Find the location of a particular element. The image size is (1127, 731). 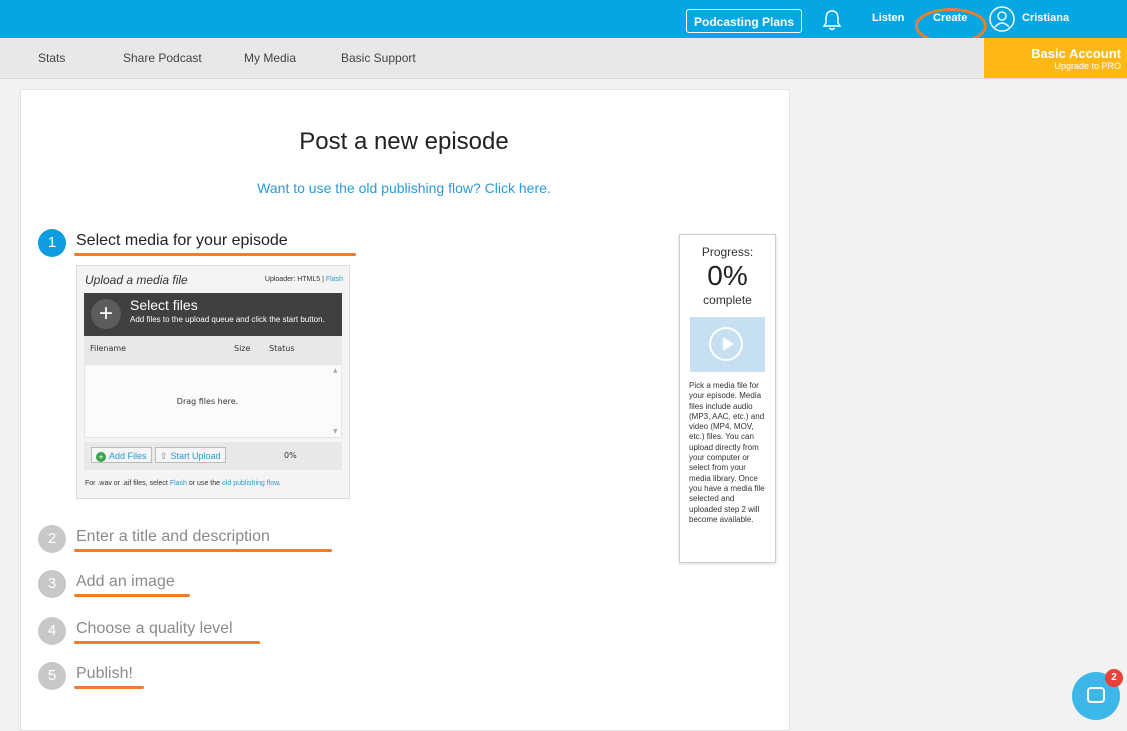

uploader-type: Uploader: HTML5 | Flash is located at coordinates (304, 279).